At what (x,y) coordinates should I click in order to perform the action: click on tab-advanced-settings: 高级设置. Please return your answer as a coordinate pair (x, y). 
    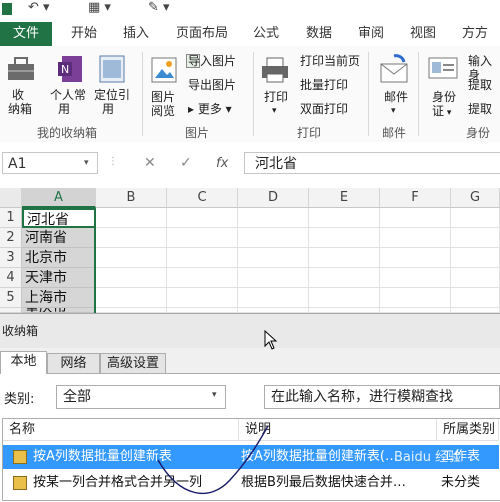
    Looking at the image, I should click on (133, 363).